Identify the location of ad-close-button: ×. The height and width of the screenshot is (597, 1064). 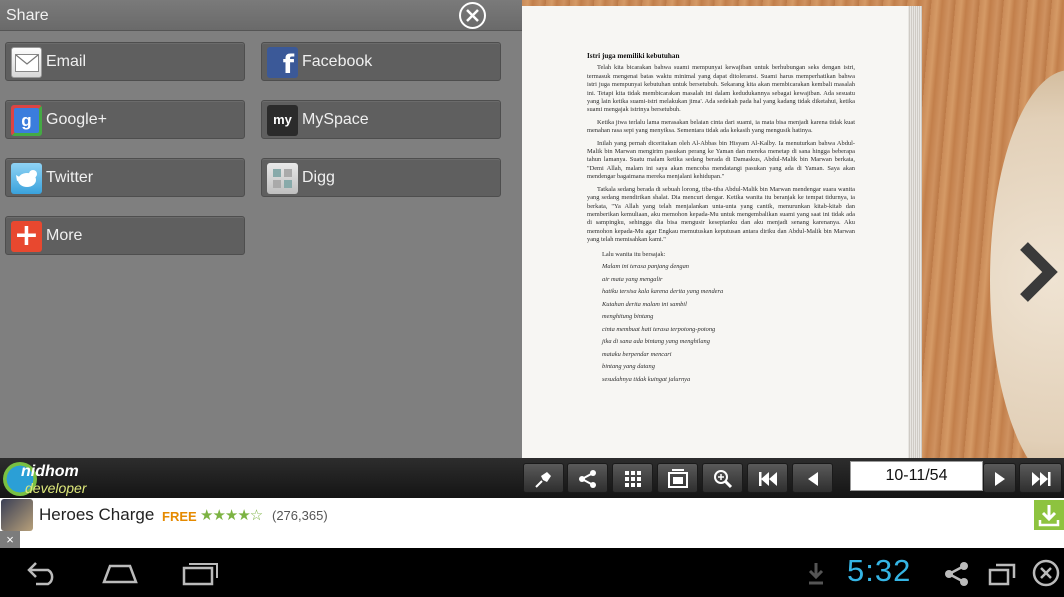
(10, 539).